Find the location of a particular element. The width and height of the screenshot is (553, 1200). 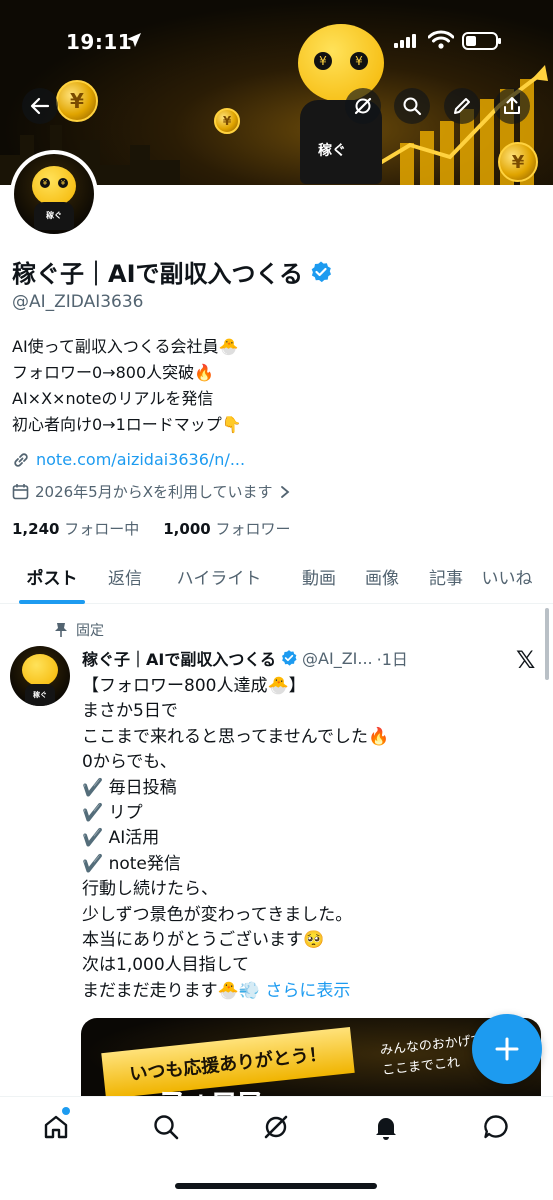

nav-home is located at coordinates (56, 1127).